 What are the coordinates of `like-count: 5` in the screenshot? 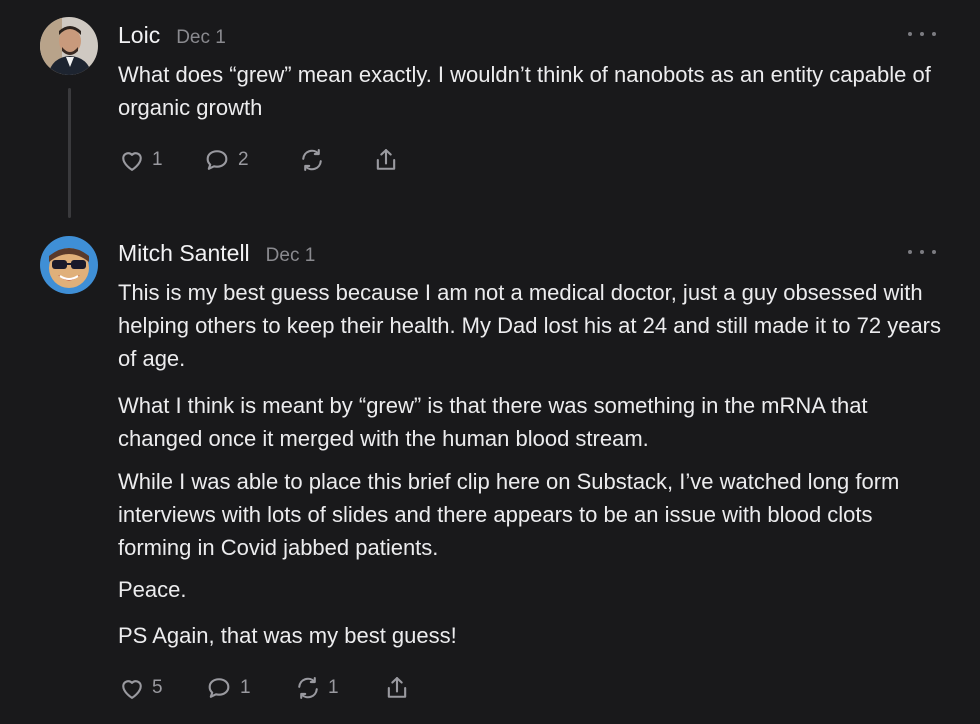 It's located at (157, 687).